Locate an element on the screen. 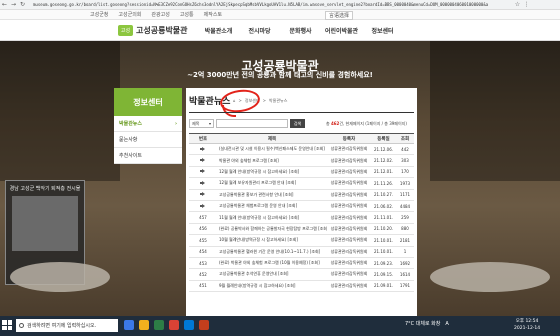 The image size is (560, 336). gov-link-5: 제작스토 is located at coordinates (213, 14).